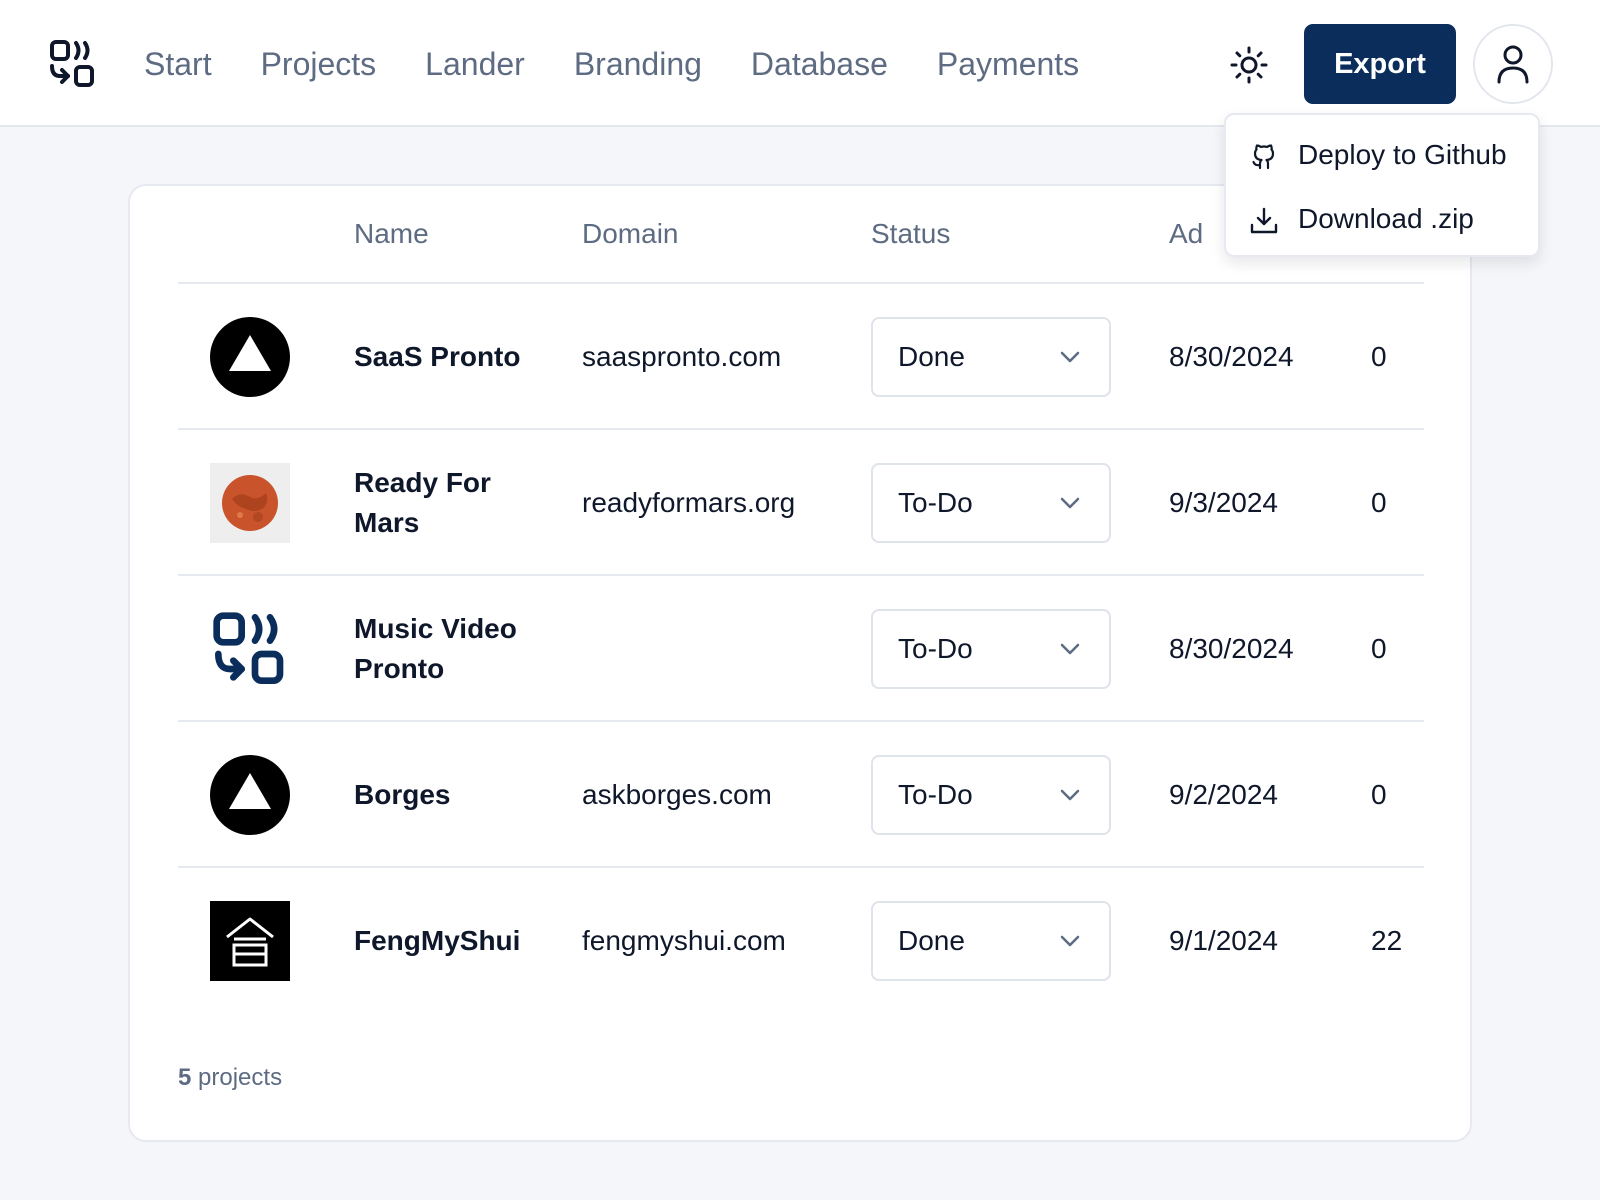  Describe the element at coordinates (1264, 220) in the screenshot. I see `download-icon` at that location.